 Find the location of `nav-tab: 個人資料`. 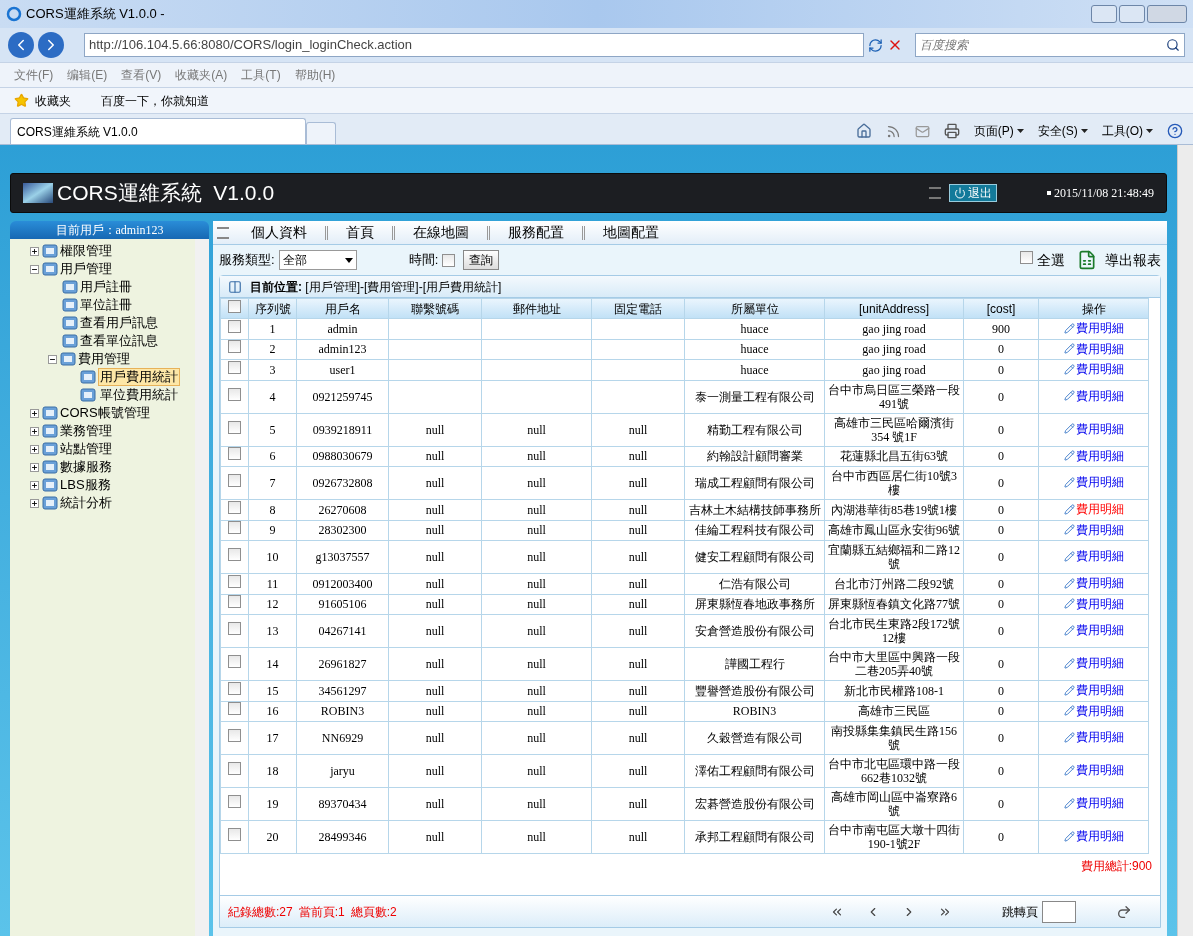

nav-tab: 個人資料 is located at coordinates (279, 232).